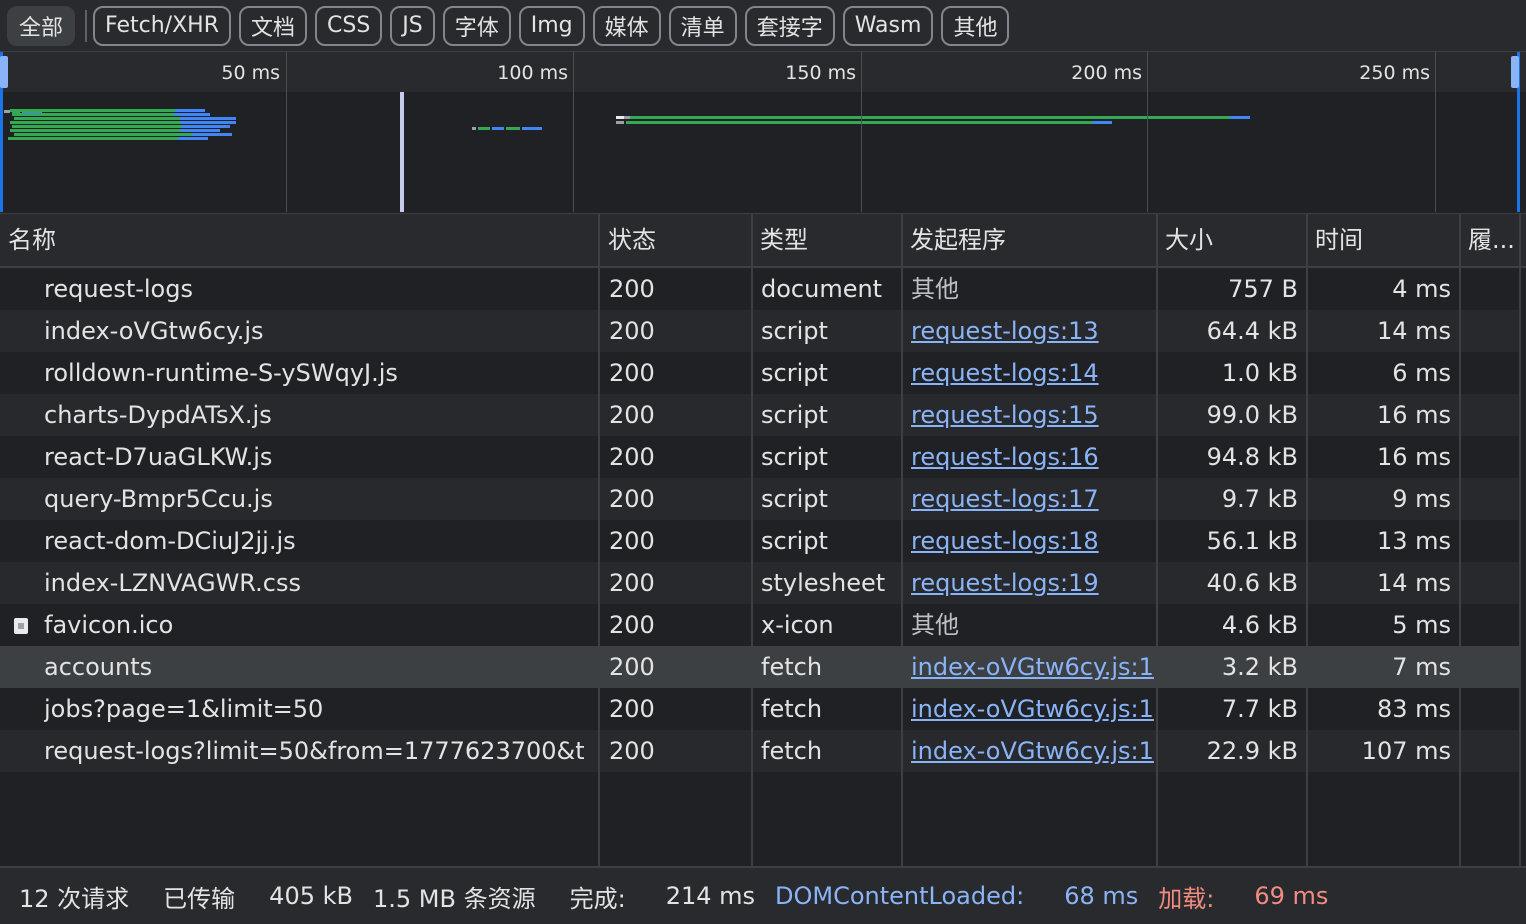 Image resolution: width=1526 pixels, height=924 pixels. I want to click on filter-chip: Wasm, so click(888, 25).